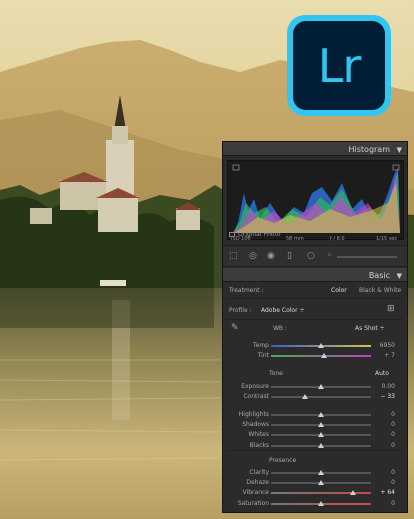 This screenshot has width=414, height=519. I want to click on shadows-value: 0, so click(393, 424).